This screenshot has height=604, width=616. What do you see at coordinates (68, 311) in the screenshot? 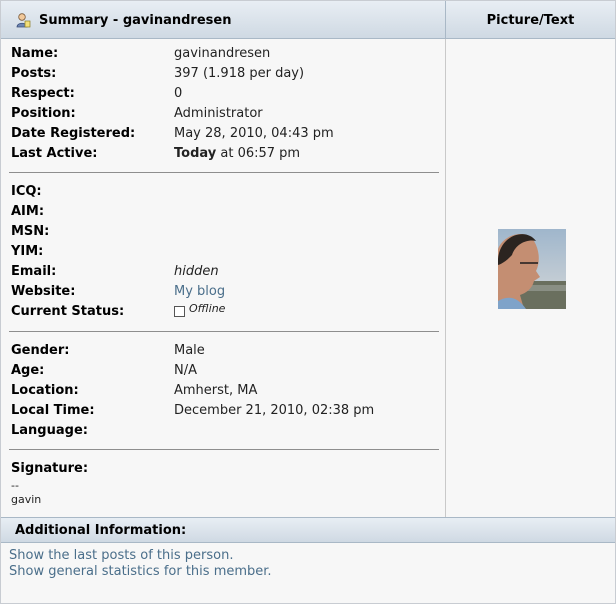
I see `status-label: Current Status:` at bounding box center [68, 311].